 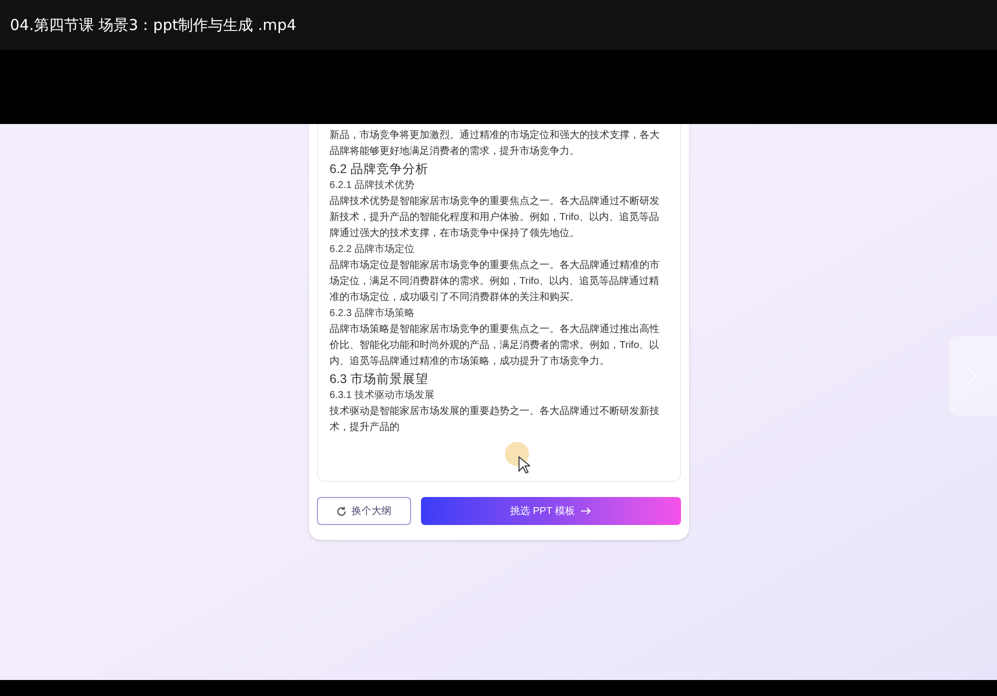 What do you see at coordinates (495, 345) in the screenshot?
I see `paragraph: 品牌市场策略是智能家居市场竞争的重要焦点之一。各大品牌通过推出高性价比、智能化功能和时尚外观的产品，满足消费者的需求。例如，Trifo、以内、追觅等品牌通过精准的市场策略，成功提升了市场竞争力。` at bounding box center [495, 345].